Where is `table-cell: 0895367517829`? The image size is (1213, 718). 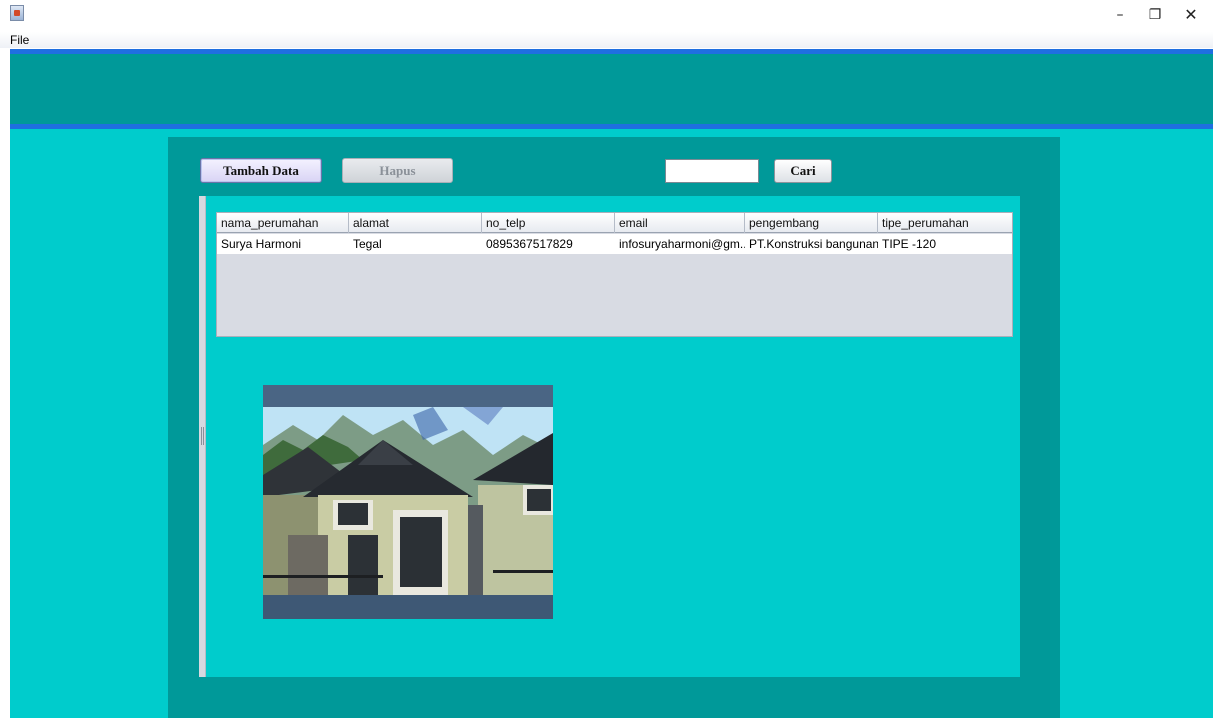
table-cell: 0895367517829 is located at coordinates (529, 244).